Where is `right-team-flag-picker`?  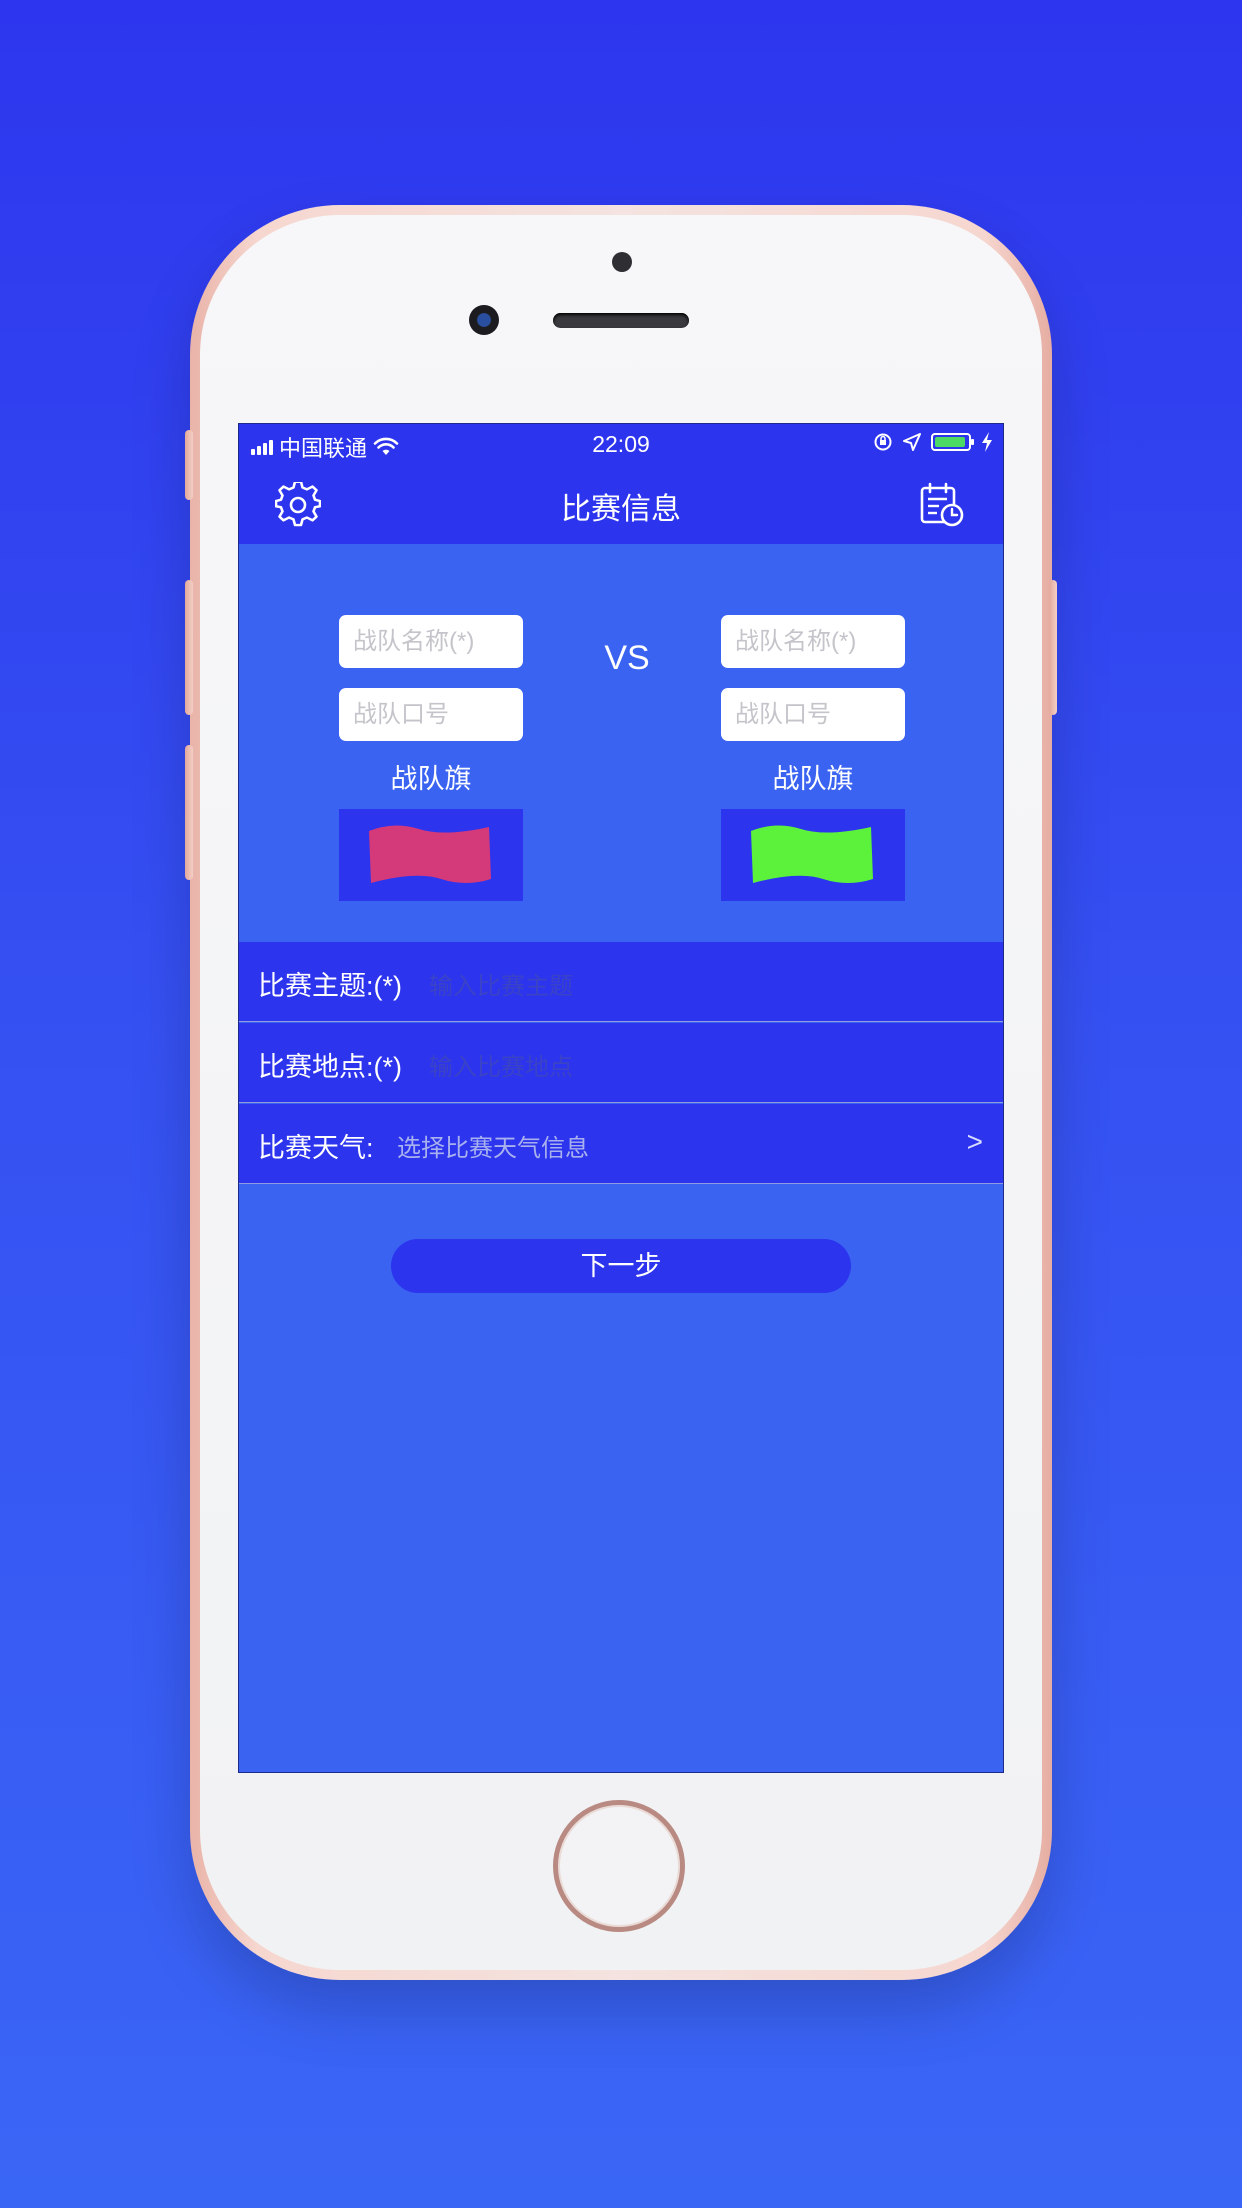
right-team-flag-picker is located at coordinates (813, 855).